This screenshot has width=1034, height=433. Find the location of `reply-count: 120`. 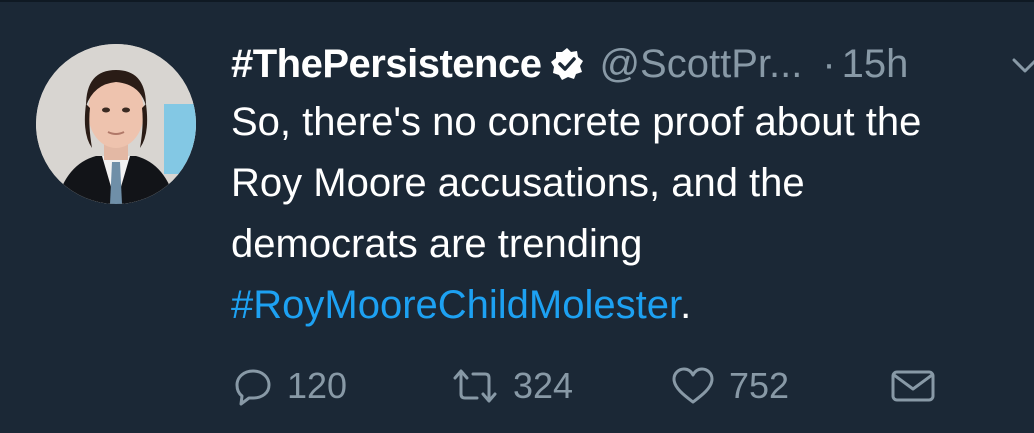

reply-count: 120 is located at coordinates (317, 385).